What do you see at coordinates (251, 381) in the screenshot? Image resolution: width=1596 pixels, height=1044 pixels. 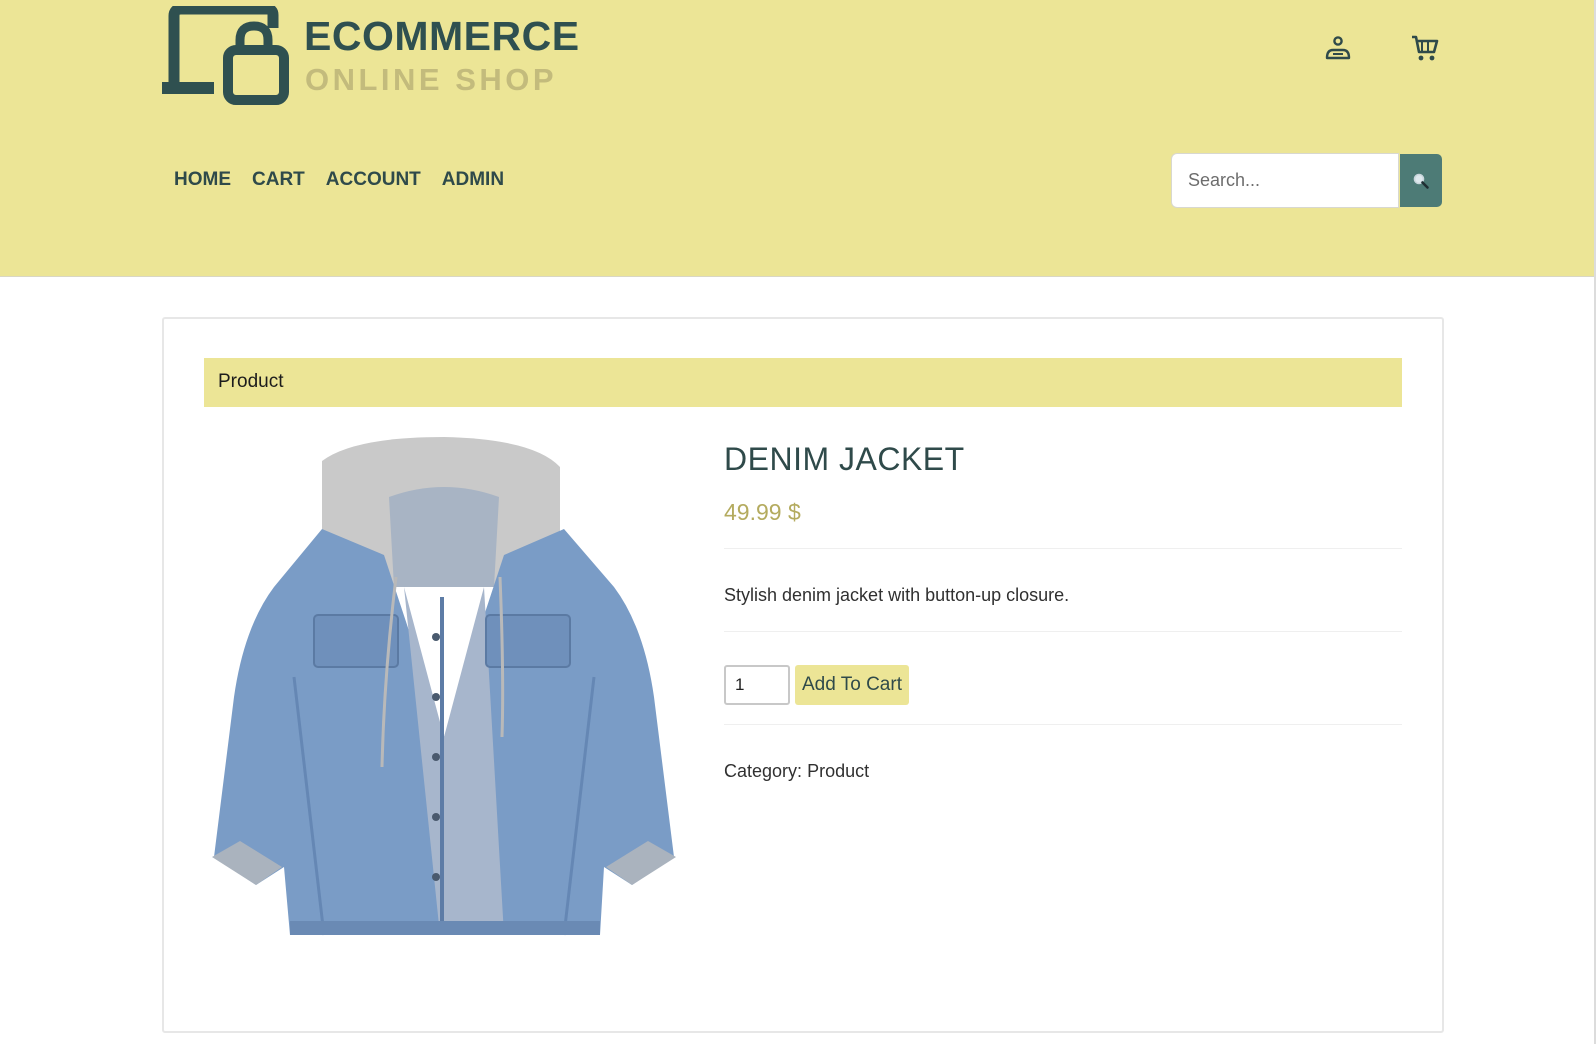 I see `panel-title: Product` at bounding box center [251, 381].